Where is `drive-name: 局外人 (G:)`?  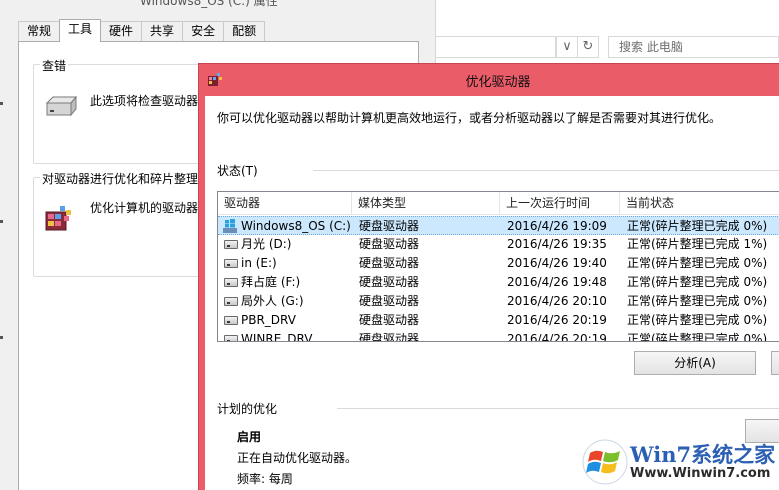 drive-name: 局外人 (G:) is located at coordinates (272, 301).